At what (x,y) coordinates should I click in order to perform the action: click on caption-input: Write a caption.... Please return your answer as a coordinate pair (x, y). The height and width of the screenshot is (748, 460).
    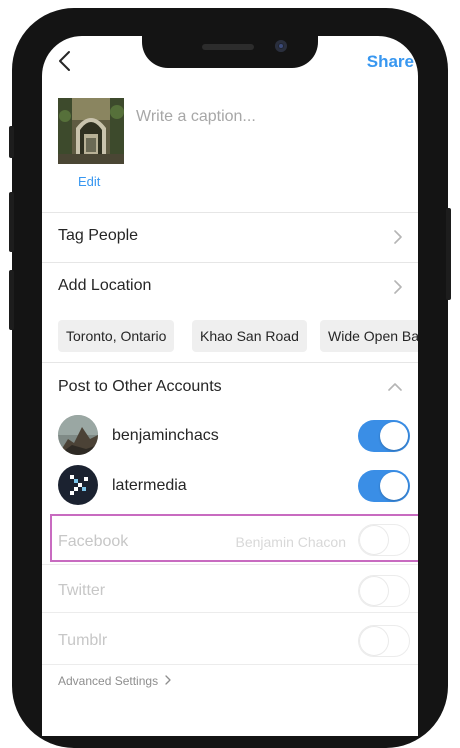
    Looking at the image, I should click on (196, 117).